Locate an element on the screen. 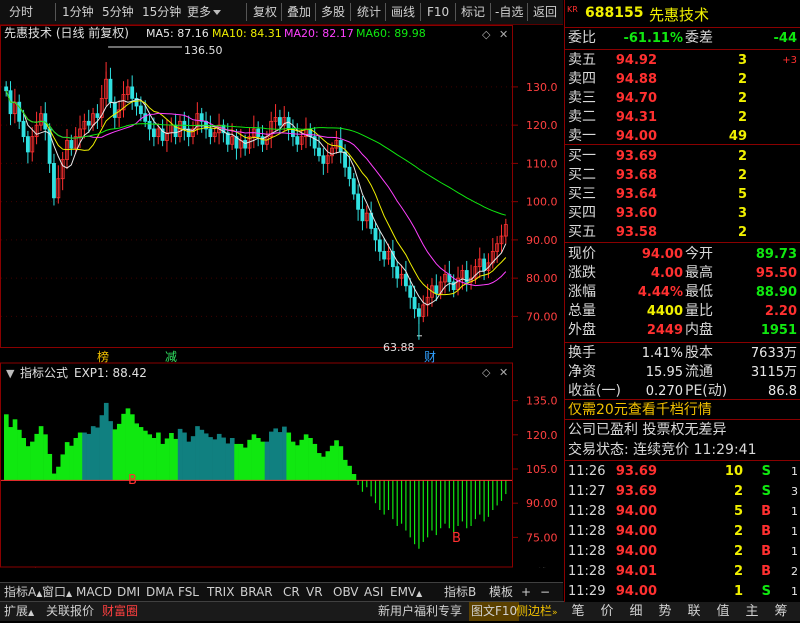  trade-price: 94.00 is located at coordinates (636, 531).